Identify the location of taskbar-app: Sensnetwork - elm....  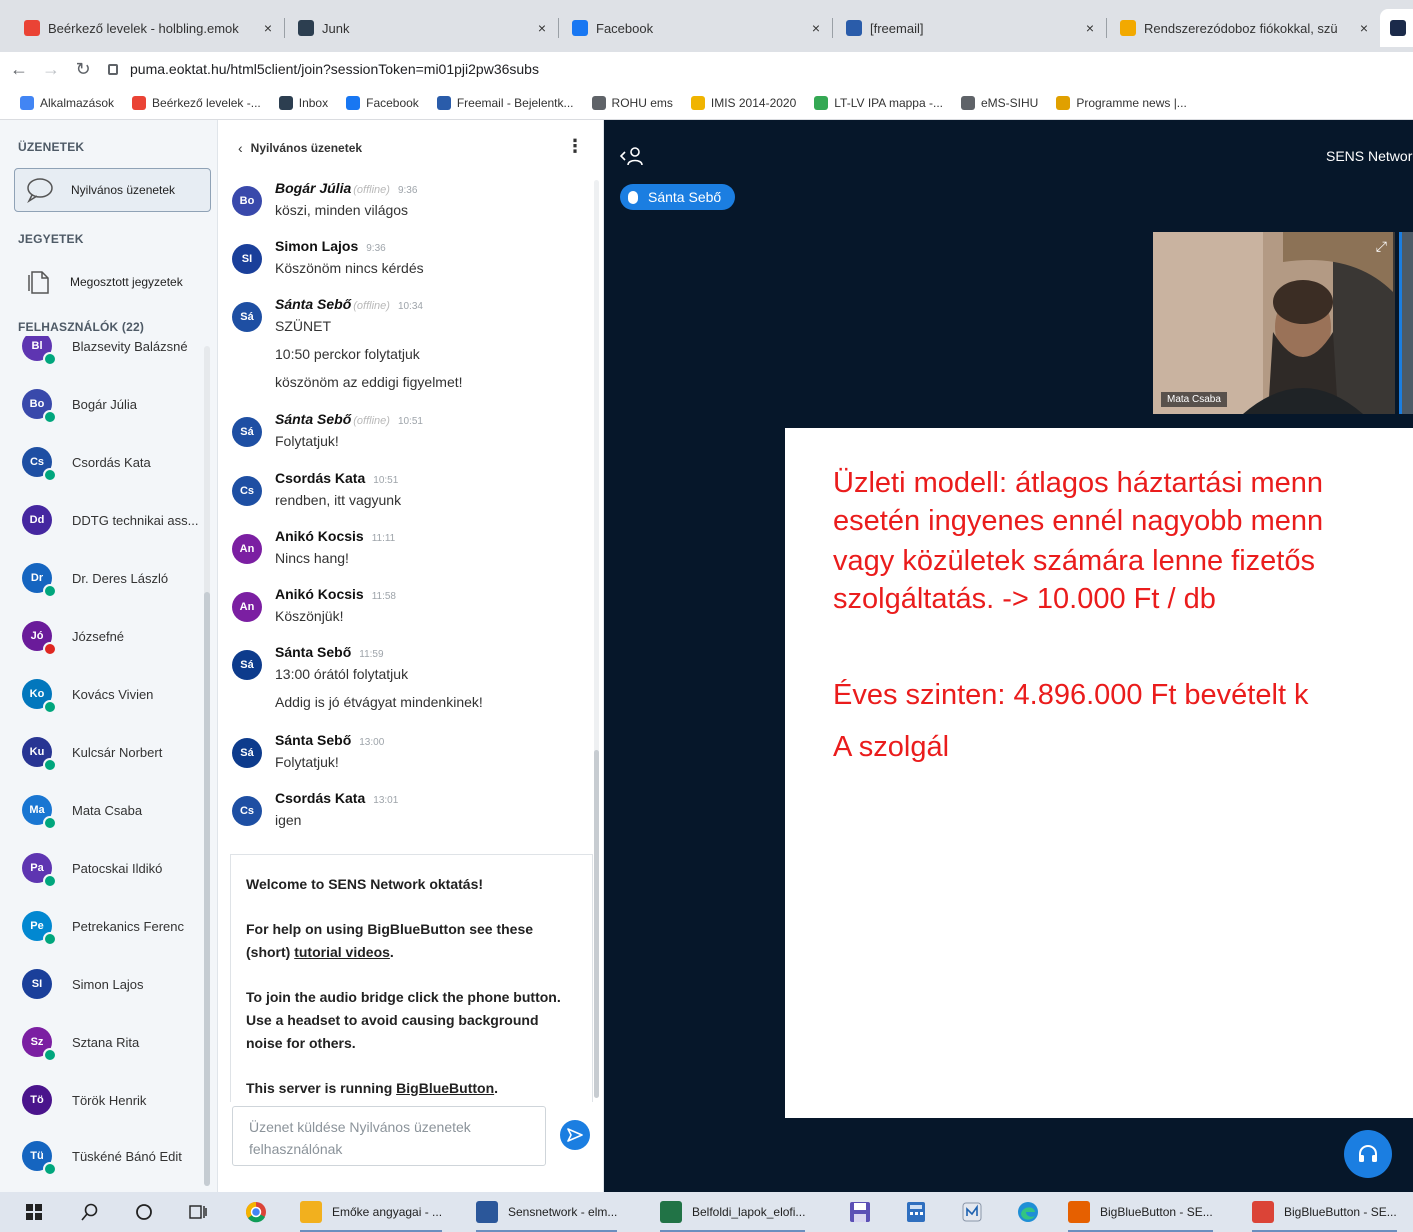
(547, 1215).